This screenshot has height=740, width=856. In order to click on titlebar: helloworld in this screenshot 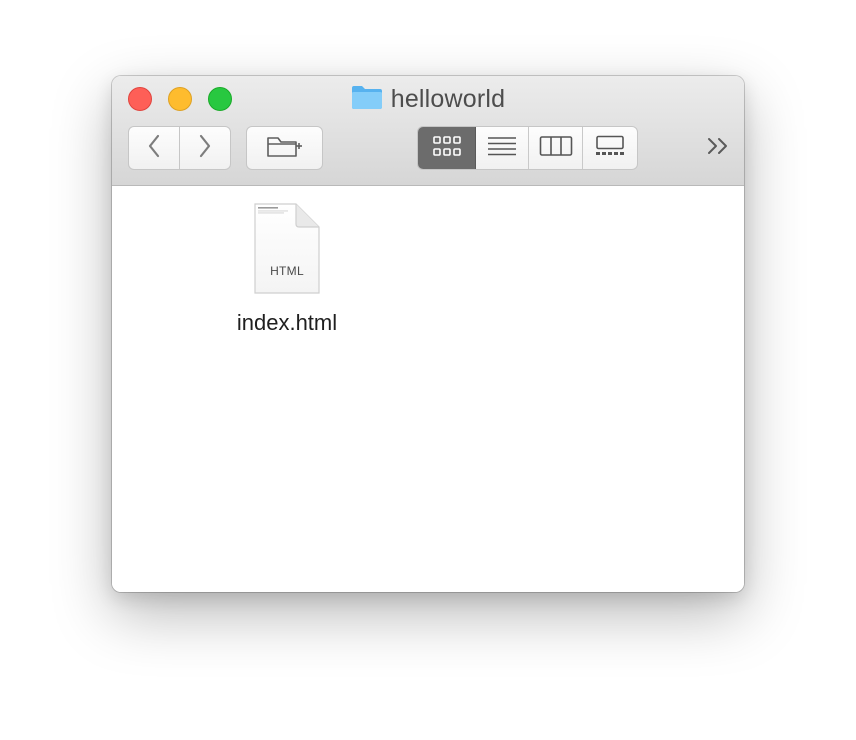, I will do `click(428, 131)`.